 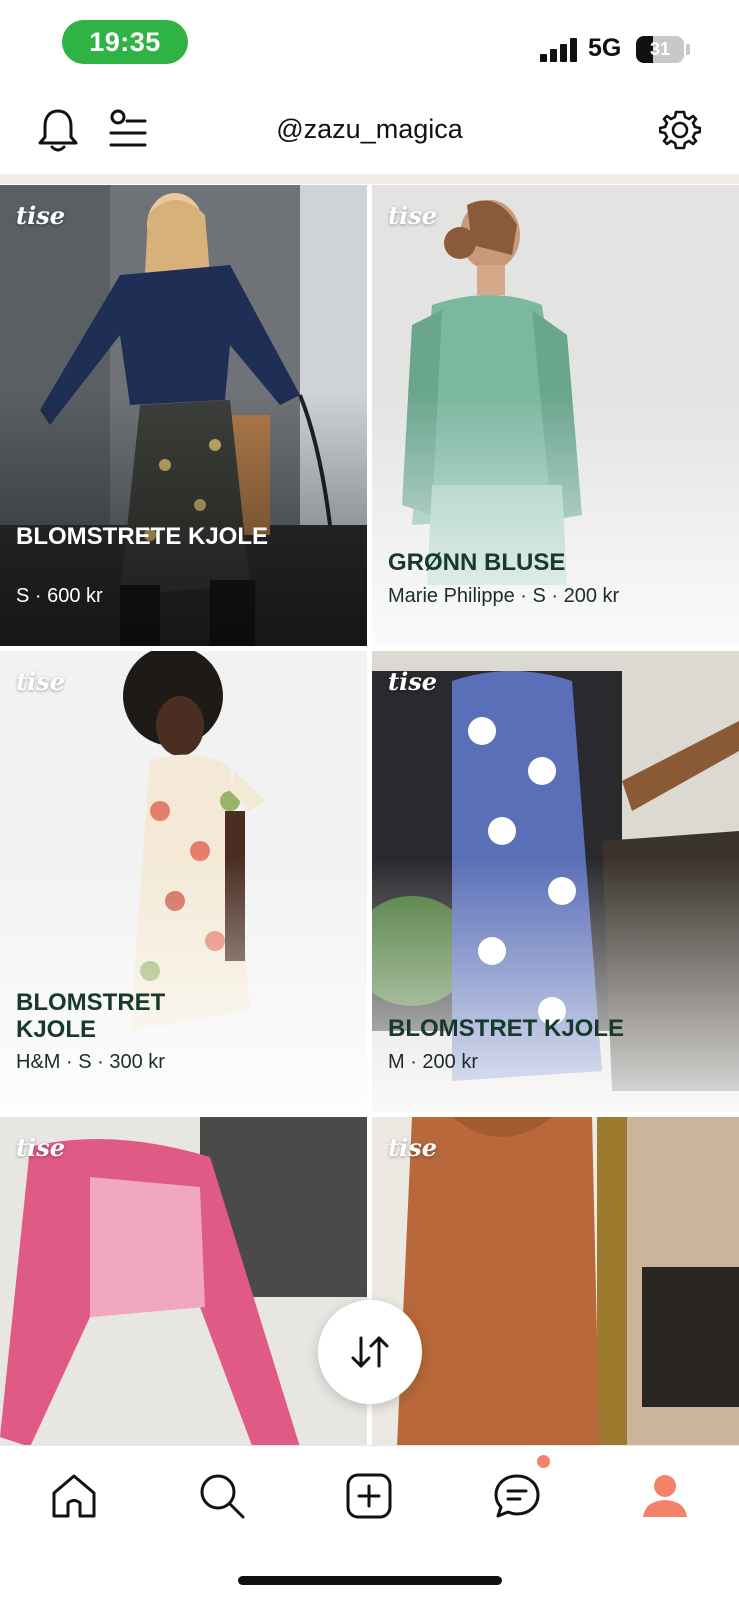 What do you see at coordinates (125, 42) in the screenshot?
I see `status-time: 19:35` at bounding box center [125, 42].